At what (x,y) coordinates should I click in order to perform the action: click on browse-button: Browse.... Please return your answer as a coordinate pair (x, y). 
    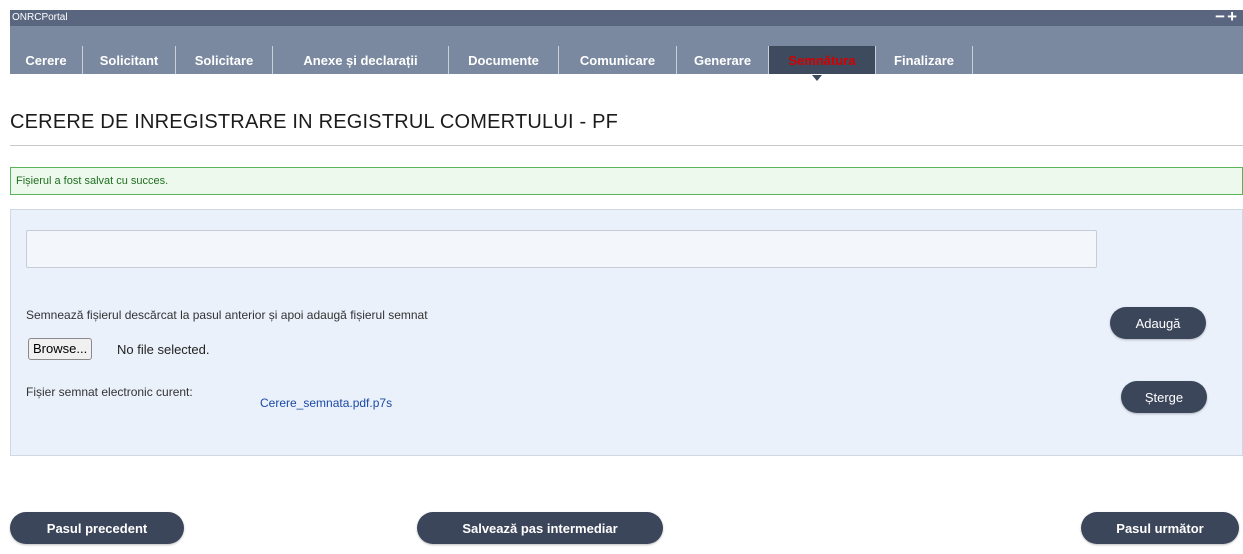
    Looking at the image, I should click on (60, 349).